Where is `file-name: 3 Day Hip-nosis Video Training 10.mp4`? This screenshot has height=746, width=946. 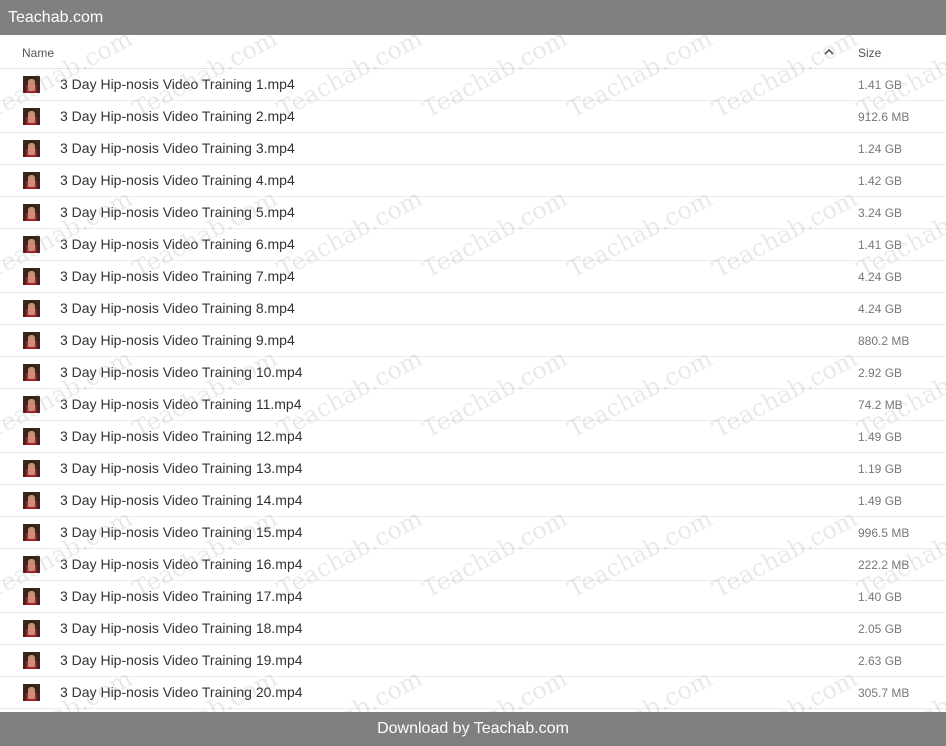 file-name: 3 Day Hip-nosis Video Training 10.mp4 is located at coordinates (181, 372).